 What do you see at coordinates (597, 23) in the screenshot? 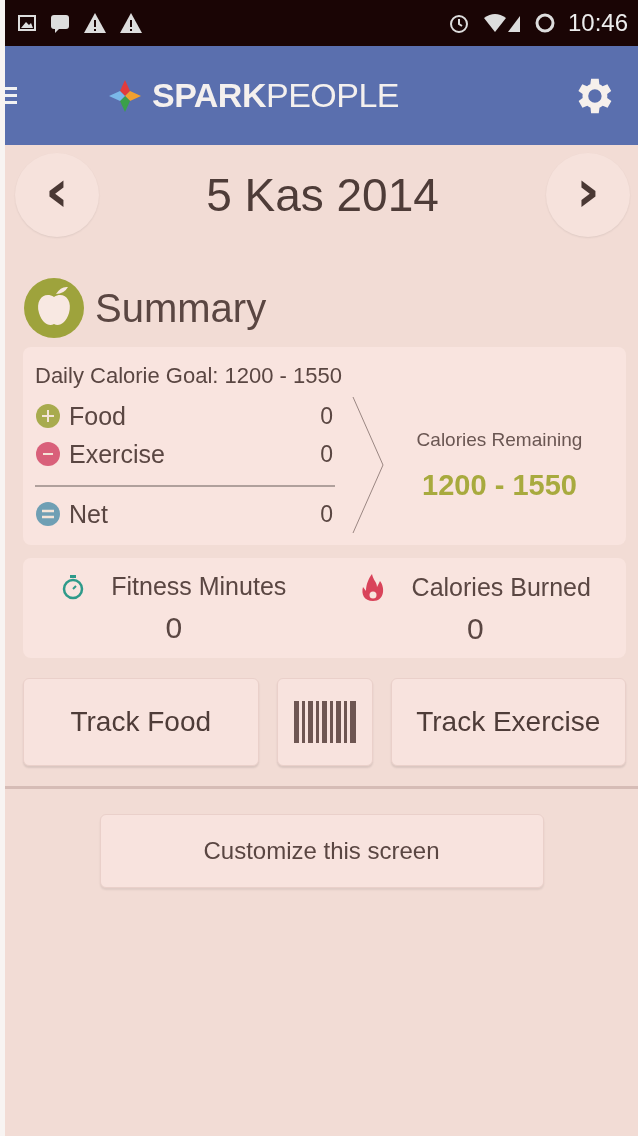
I see `status-time: 10:46` at bounding box center [597, 23].